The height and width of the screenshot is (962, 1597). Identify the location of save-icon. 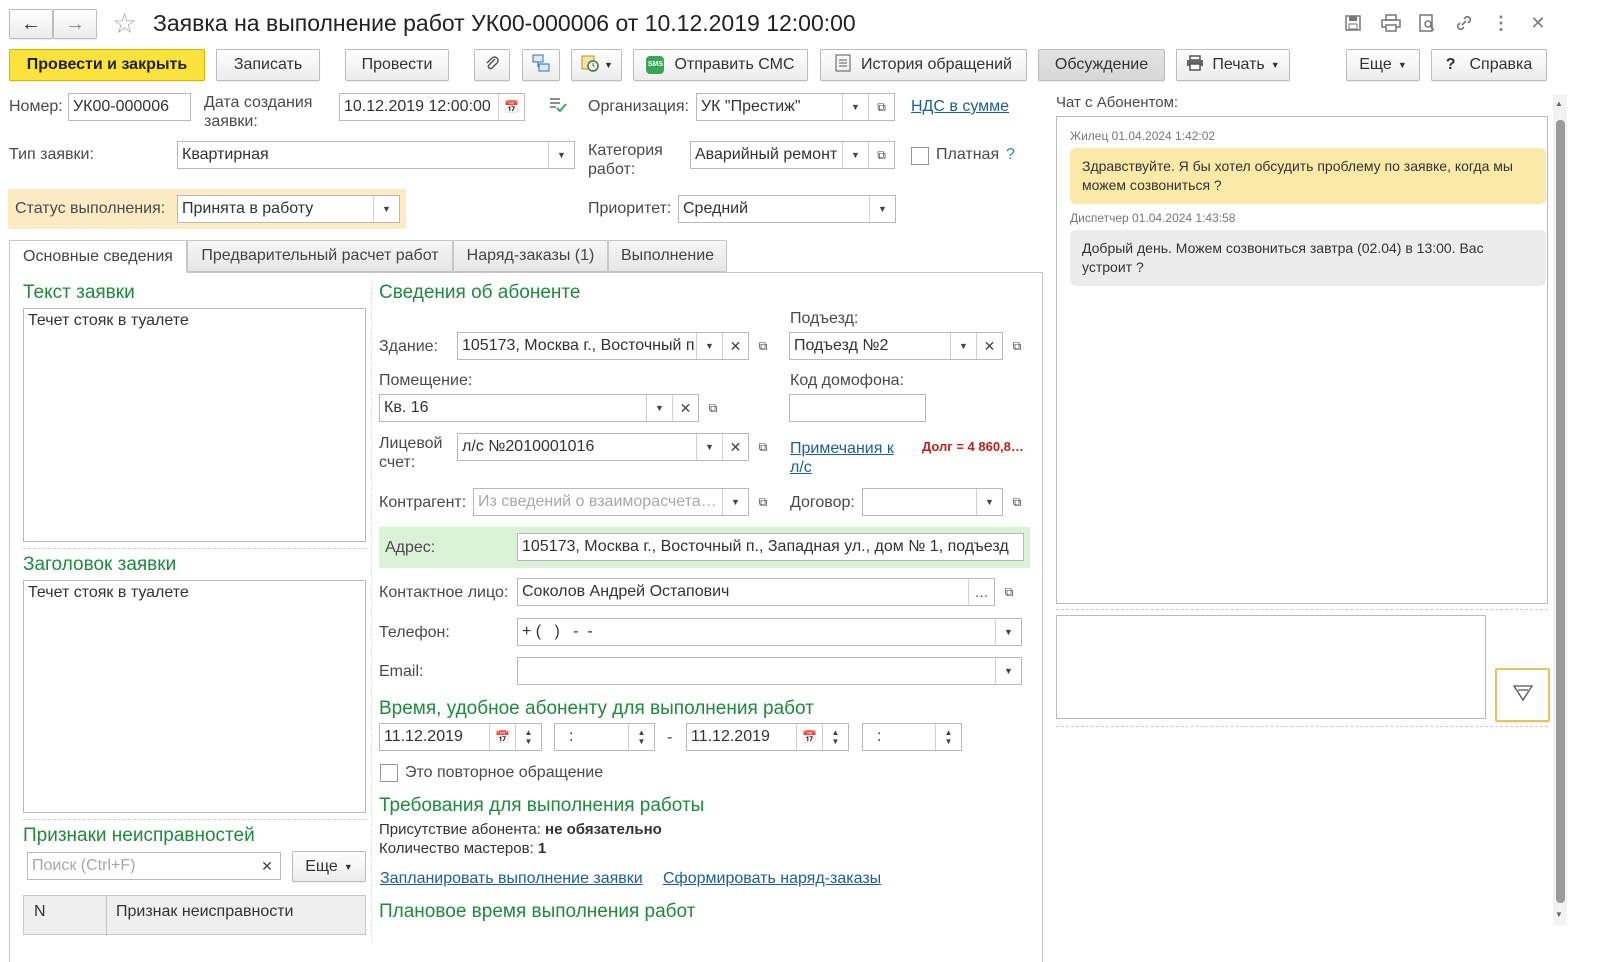
(1353, 23).